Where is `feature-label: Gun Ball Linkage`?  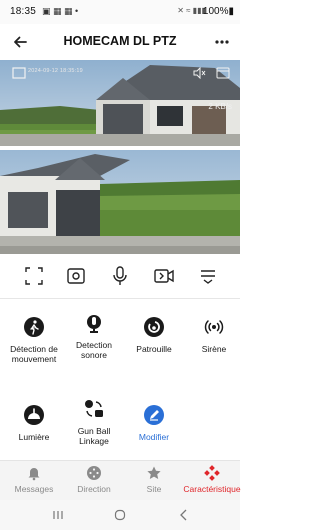 feature-label: Gun Ball Linkage is located at coordinates (94, 436).